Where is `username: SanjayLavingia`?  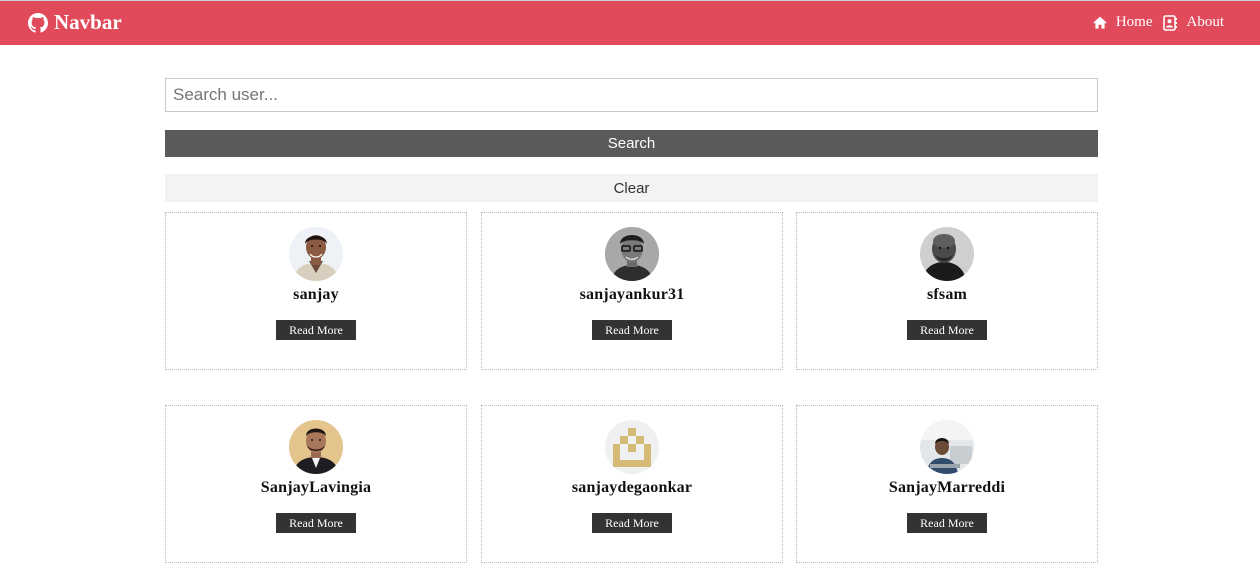
username: SanjayLavingia is located at coordinates (316, 487).